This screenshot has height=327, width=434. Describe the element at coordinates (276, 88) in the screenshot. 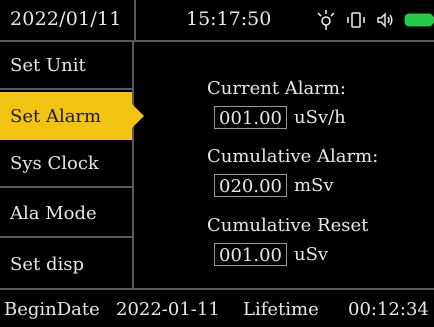

I see `current-alarm-label: Current Alarm:` at that location.